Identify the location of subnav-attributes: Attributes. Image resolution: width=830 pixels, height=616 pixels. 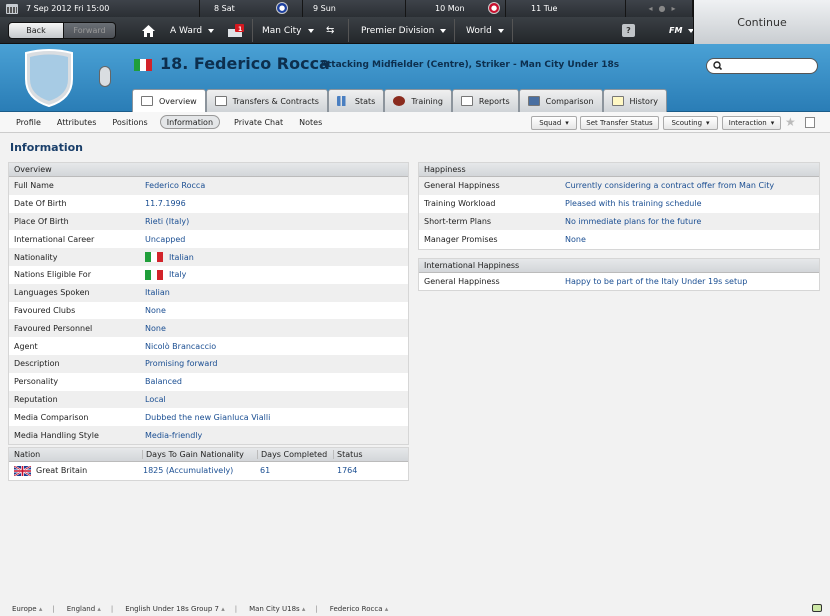
(77, 122).